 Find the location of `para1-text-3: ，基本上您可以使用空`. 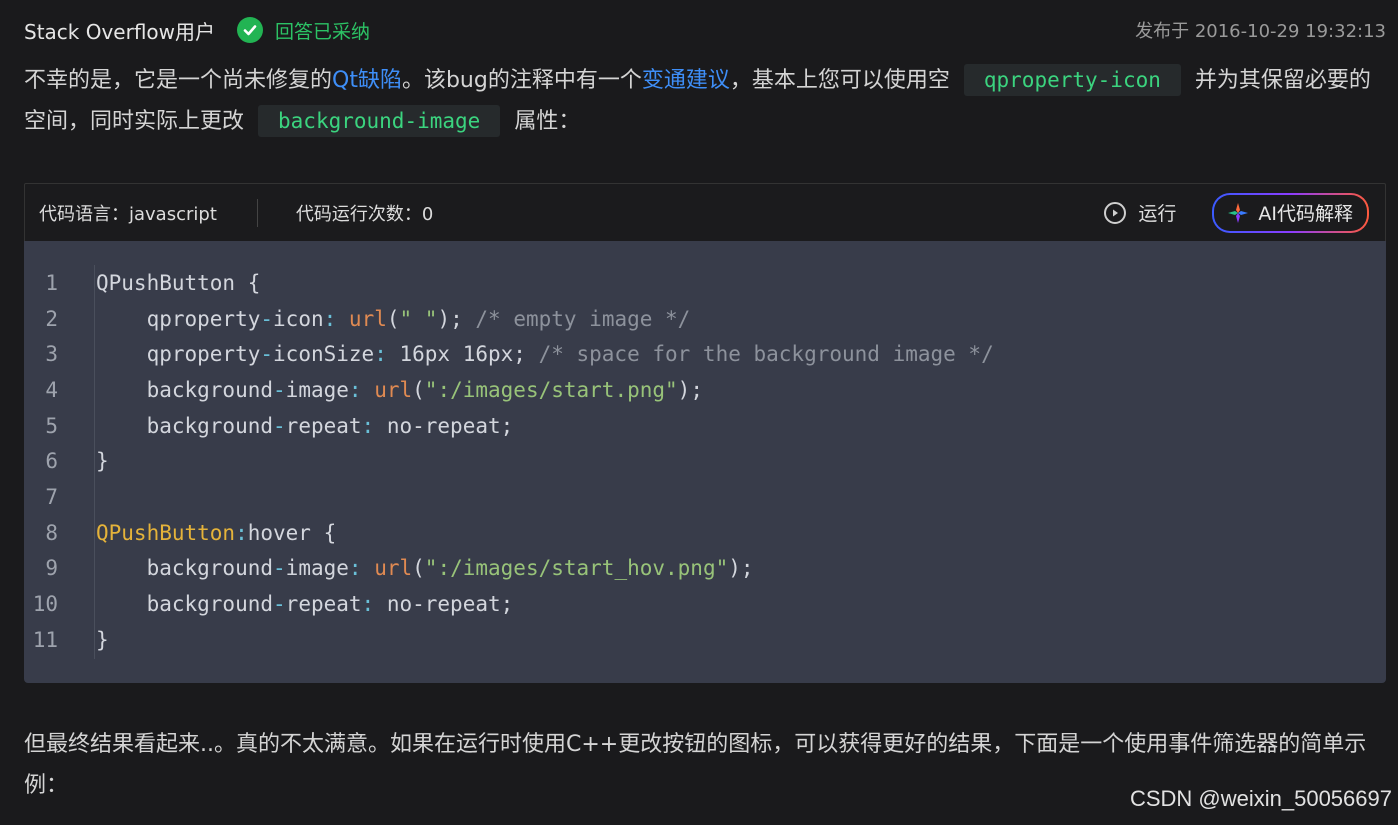

para1-text-3: ，基本上您可以使用空 is located at coordinates (839, 80).